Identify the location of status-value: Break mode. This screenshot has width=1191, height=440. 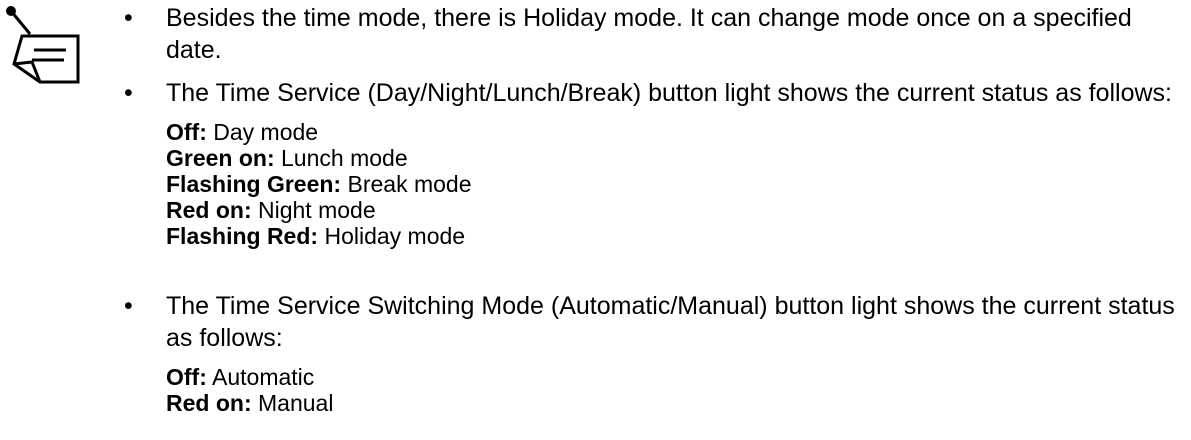
(409, 184).